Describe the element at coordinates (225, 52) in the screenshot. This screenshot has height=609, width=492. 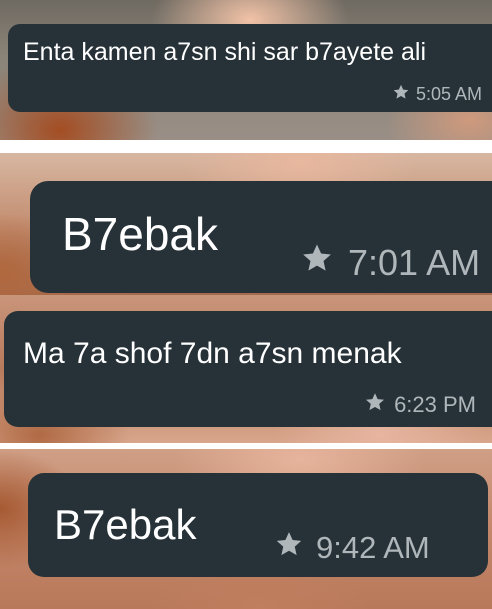
I see `message-text: Enta kamen a7sn shi sar b7ayete ali` at that location.